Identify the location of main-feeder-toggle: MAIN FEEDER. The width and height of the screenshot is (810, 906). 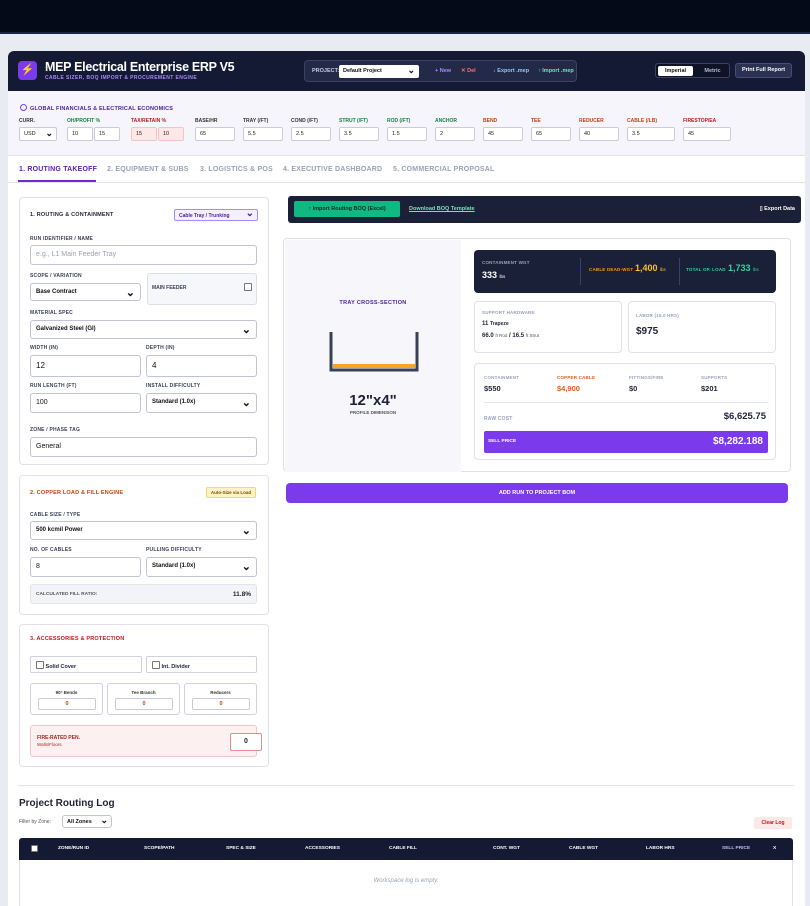
(202, 289).